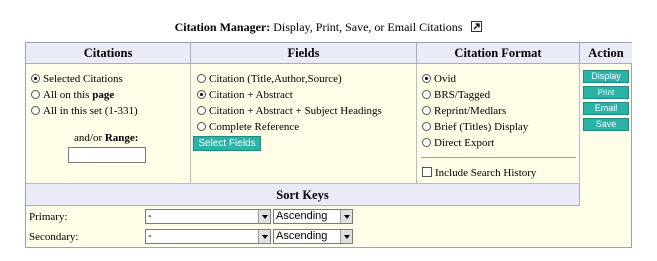 The image size is (657, 261). What do you see at coordinates (304, 53) in the screenshot?
I see `fields-header: Fields` at bounding box center [304, 53].